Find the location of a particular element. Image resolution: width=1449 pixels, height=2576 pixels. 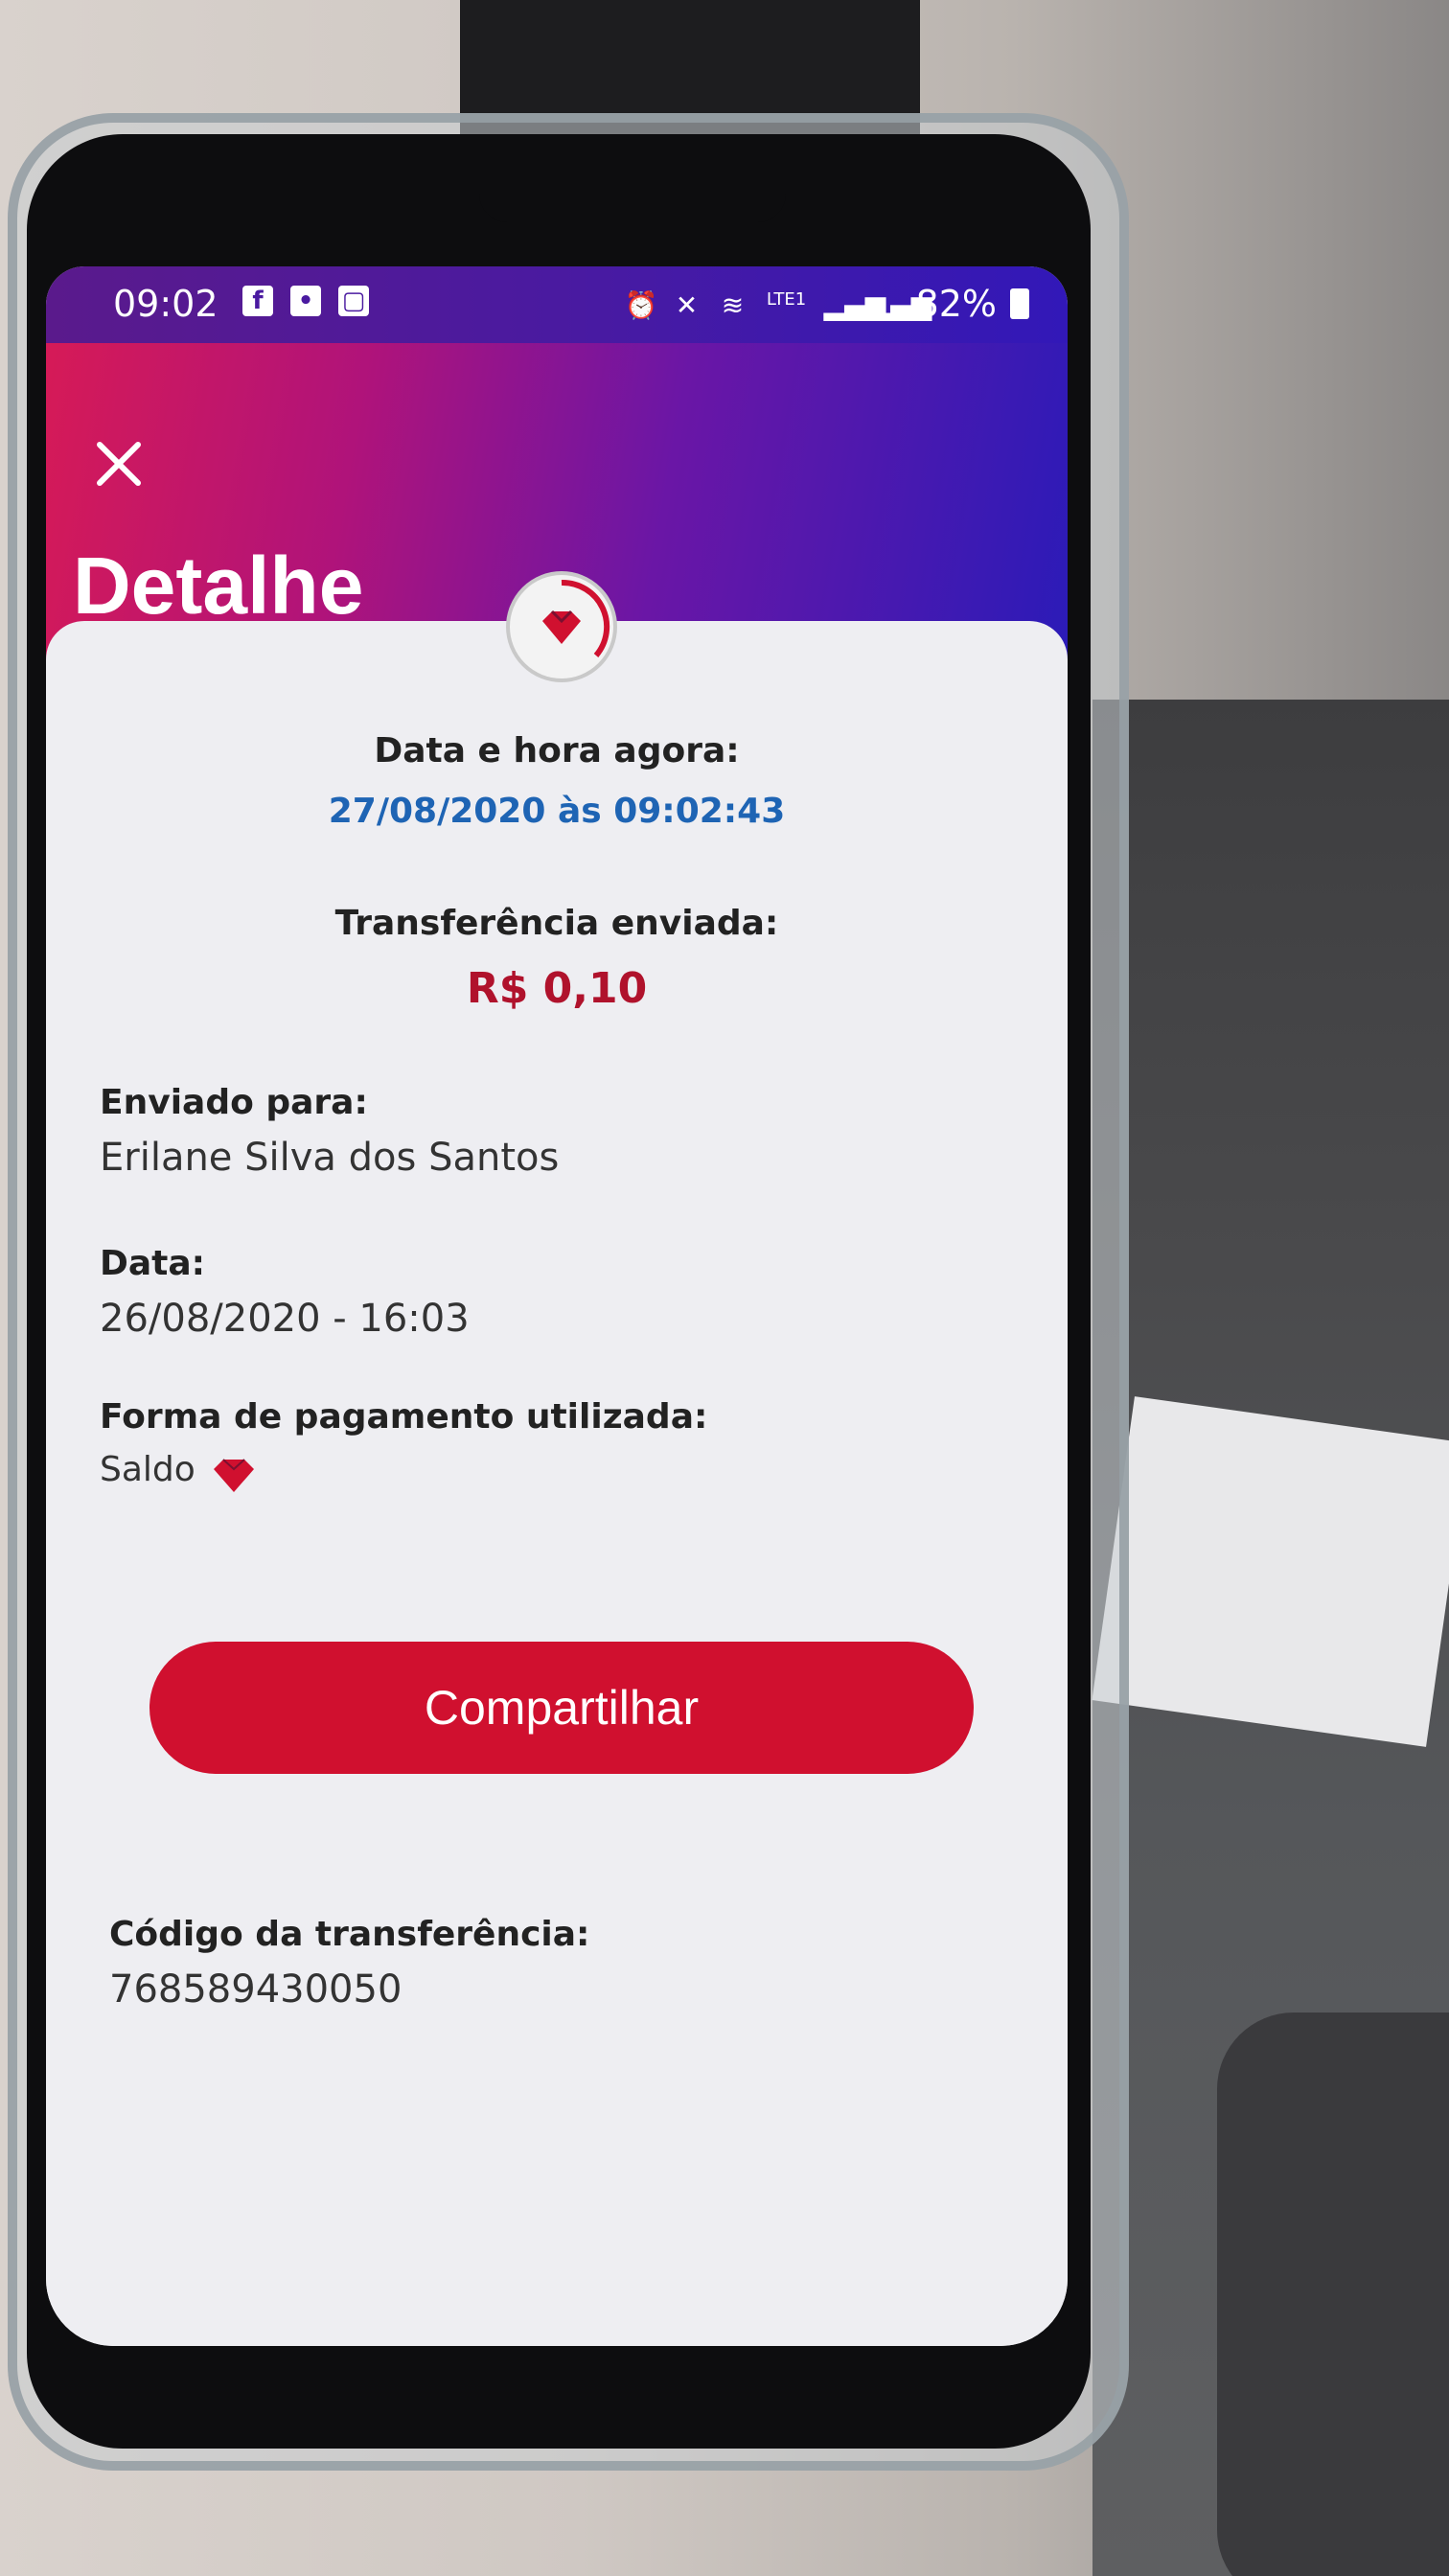

date-section: Data: 26/08/2020 - 16:03 is located at coordinates (285, 1292).